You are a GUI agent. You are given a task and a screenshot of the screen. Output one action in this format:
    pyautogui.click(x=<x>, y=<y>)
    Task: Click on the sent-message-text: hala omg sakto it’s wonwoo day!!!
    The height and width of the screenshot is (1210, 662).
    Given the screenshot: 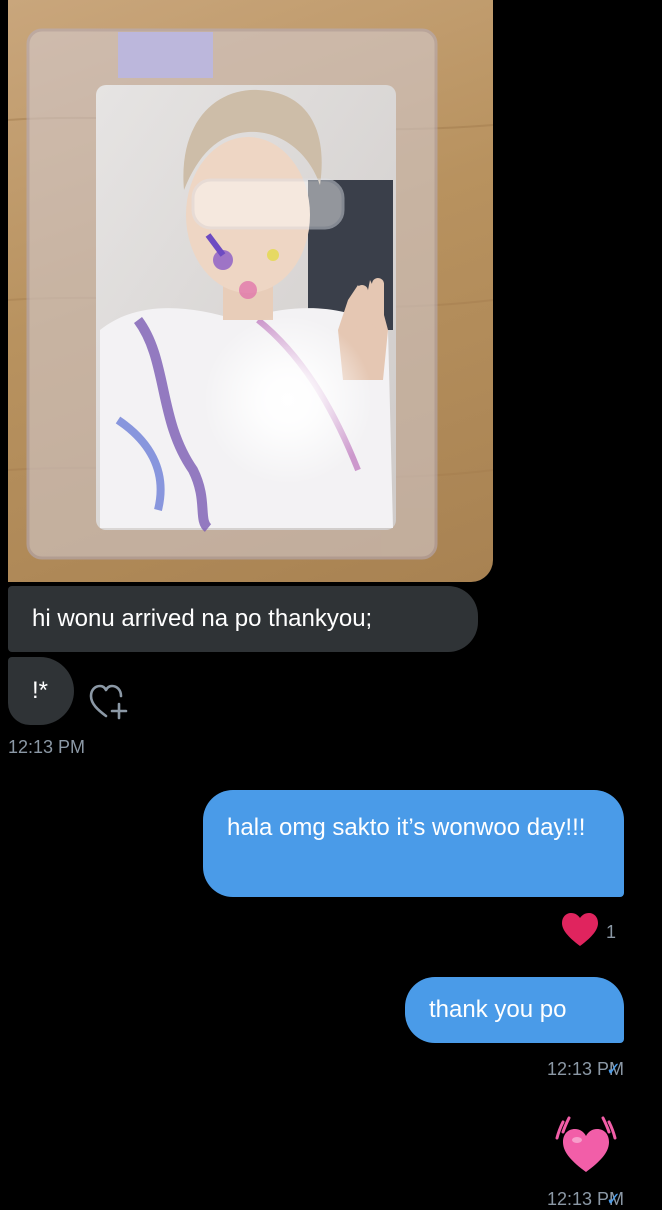 What is the action you would take?
    pyautogui.click(x=406, y=827)
    